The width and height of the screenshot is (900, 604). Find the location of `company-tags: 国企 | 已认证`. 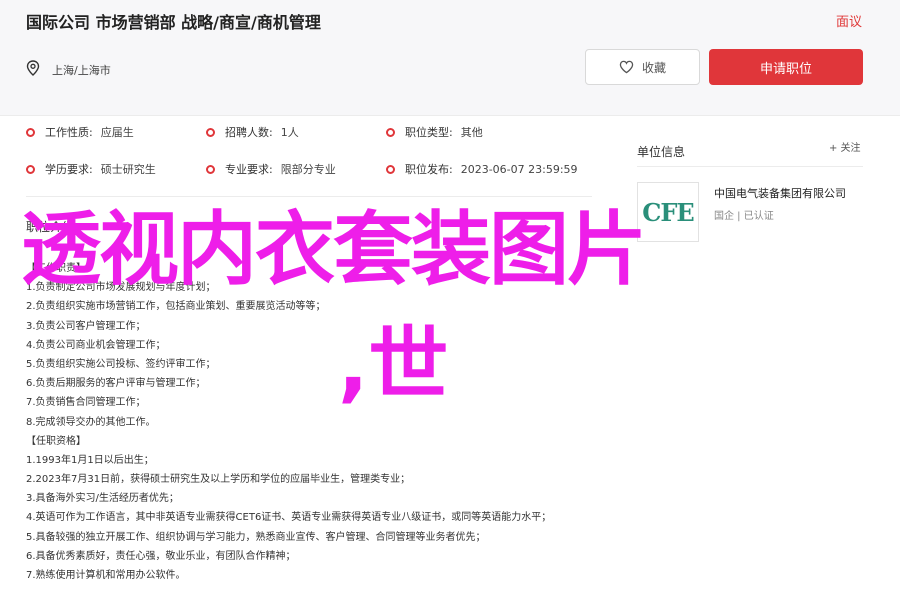

company-tags: 国企 | 已认证 is located at coordinates (744, 216).